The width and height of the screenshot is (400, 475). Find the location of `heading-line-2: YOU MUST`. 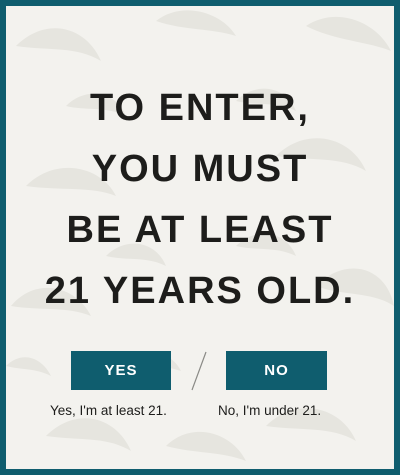

heading-line-2: YOU MUST is located at coordinates (200, 169).